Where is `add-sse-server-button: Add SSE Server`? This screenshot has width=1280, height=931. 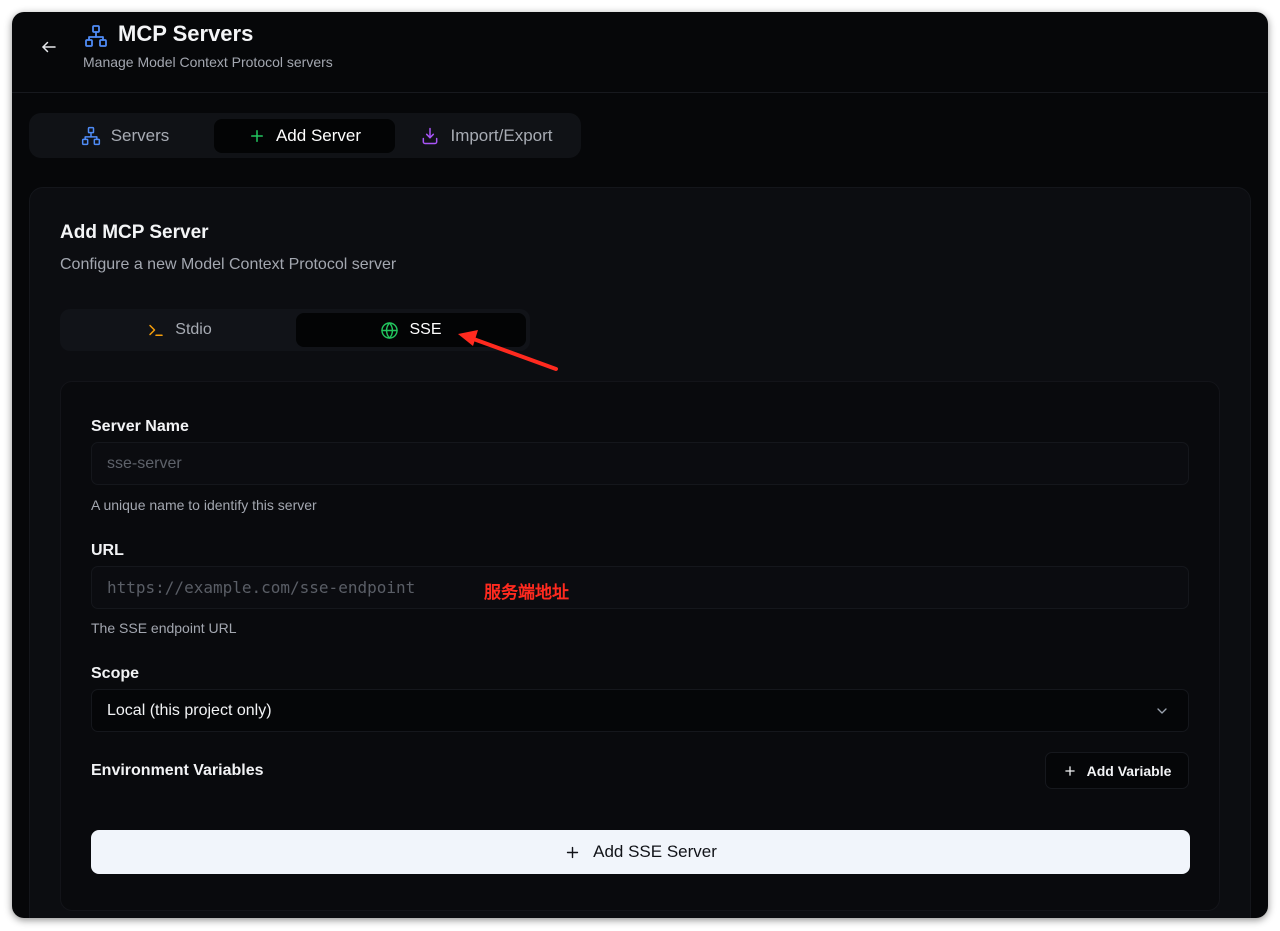 add-sse-server-button: Add SSE Server is located at coordinates (640, 852).